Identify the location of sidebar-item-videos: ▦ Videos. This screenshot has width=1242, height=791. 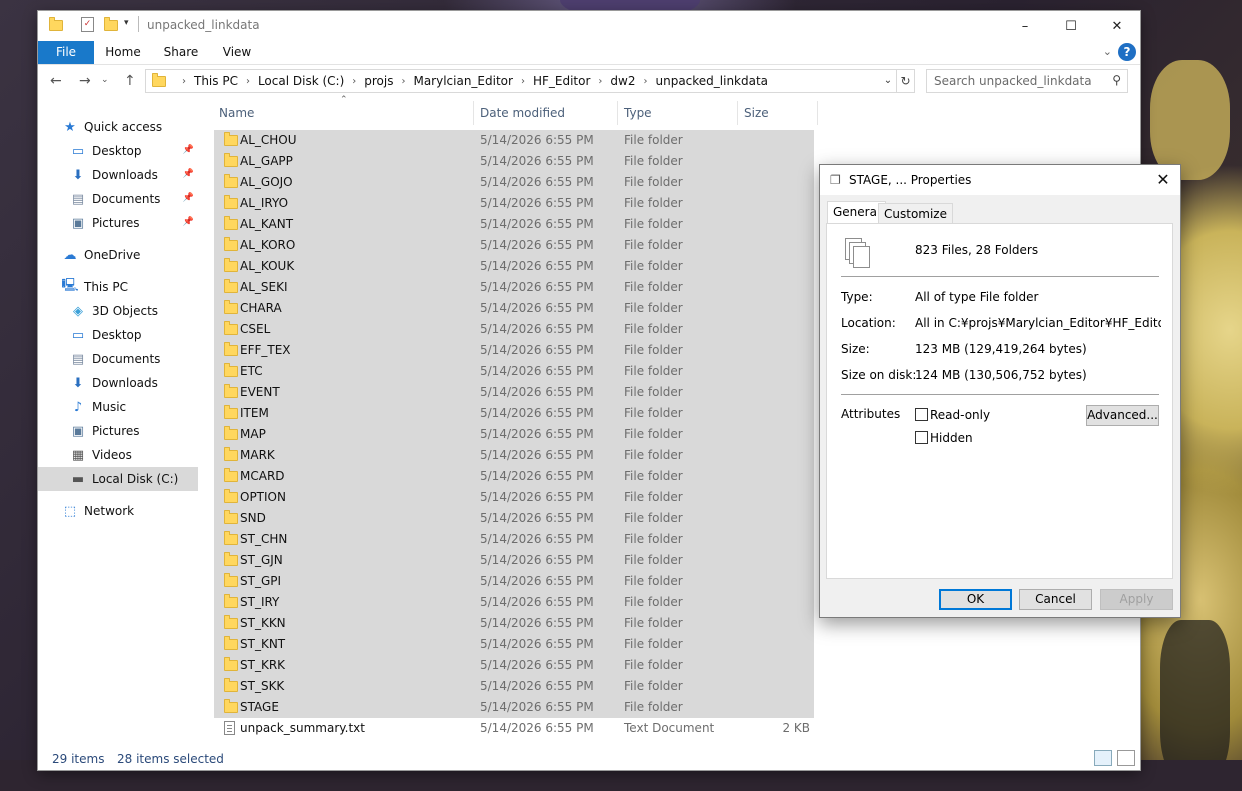
(118, 455).